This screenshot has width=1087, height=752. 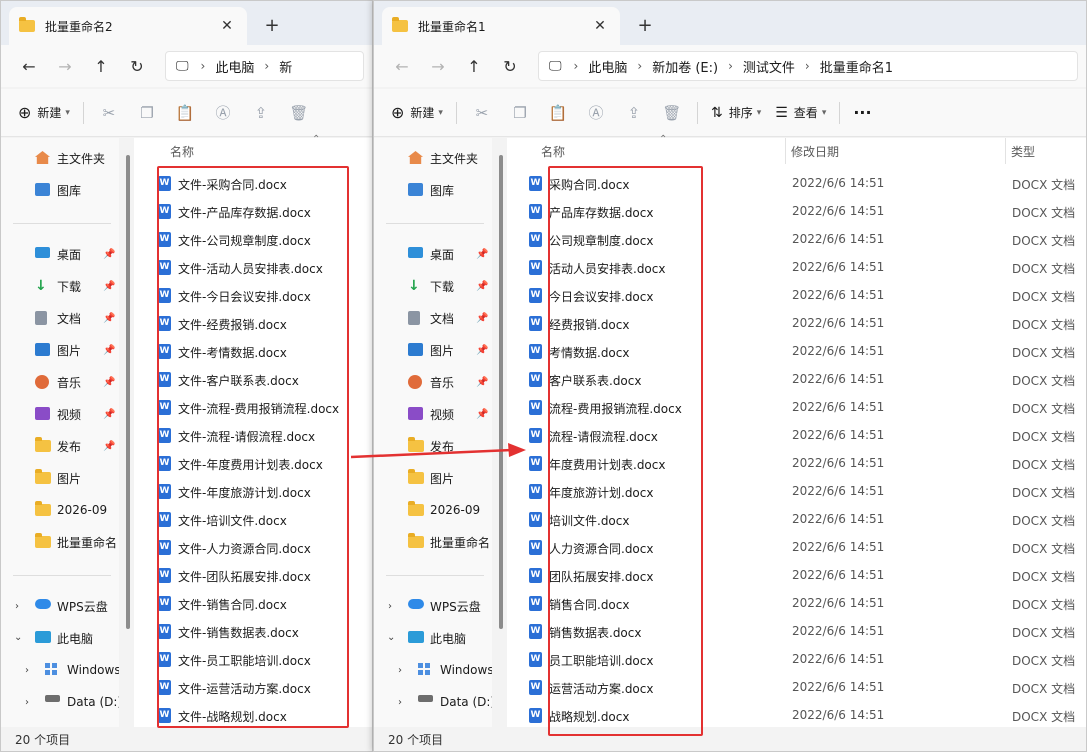 What do you see at coordinates (253, 463) in the screenshot?
I see `file-row: W 文件-年度费用计划表.docx` at bounding box center [253, 463].